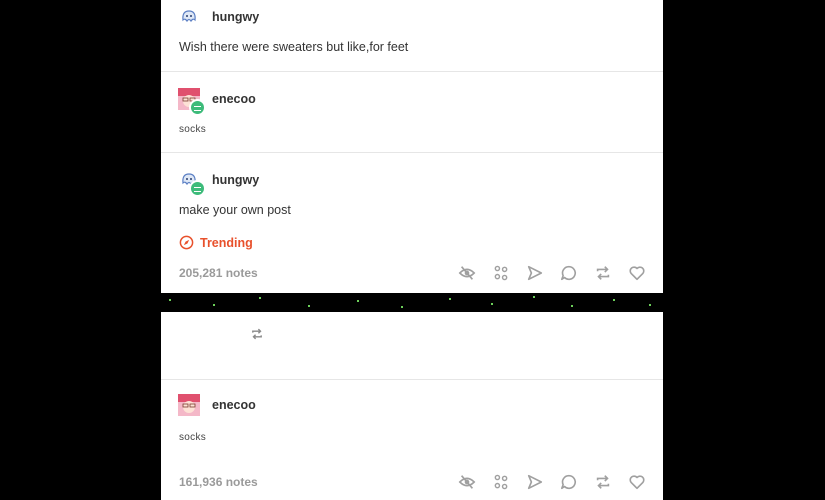  I want to click on ghost-avatar-icon, so click(189, 16).